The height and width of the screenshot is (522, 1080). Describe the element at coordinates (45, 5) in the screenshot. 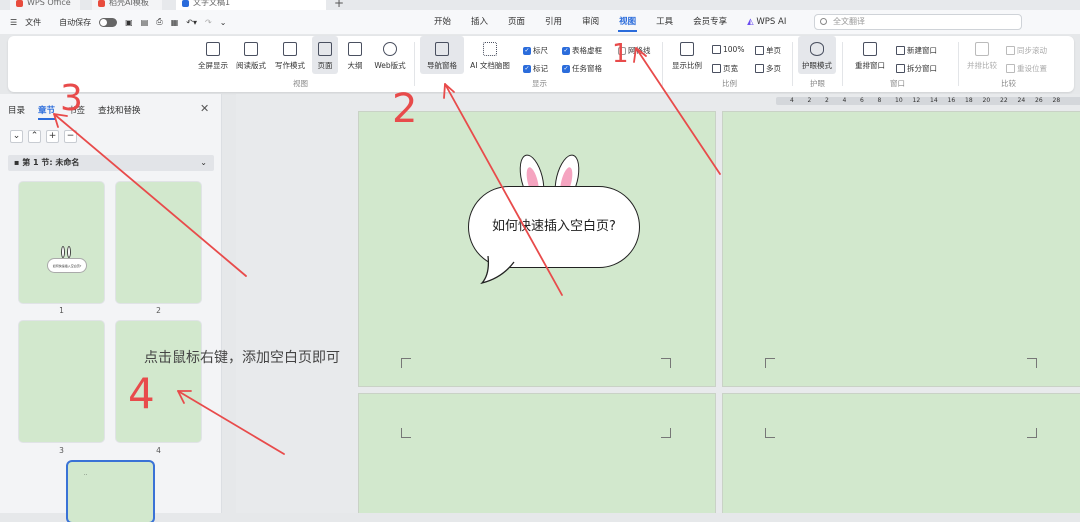

I see `tab-wps-office: WPS Office` at that location.